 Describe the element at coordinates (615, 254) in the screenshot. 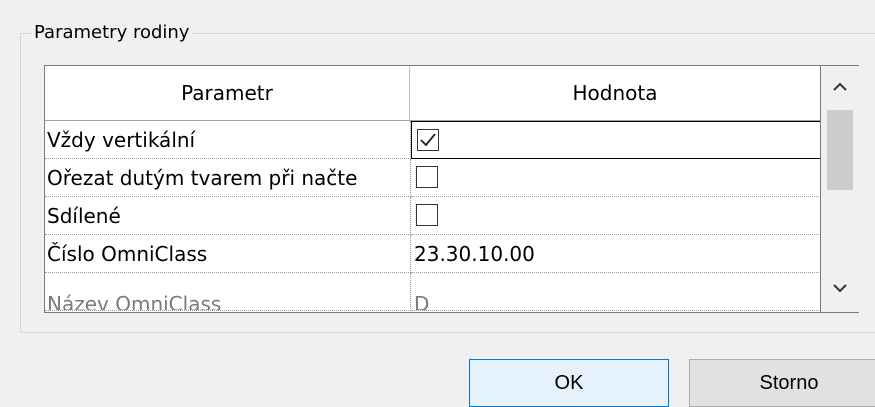

I see `omniclass-number-value: 23.30.10.00` at that location.